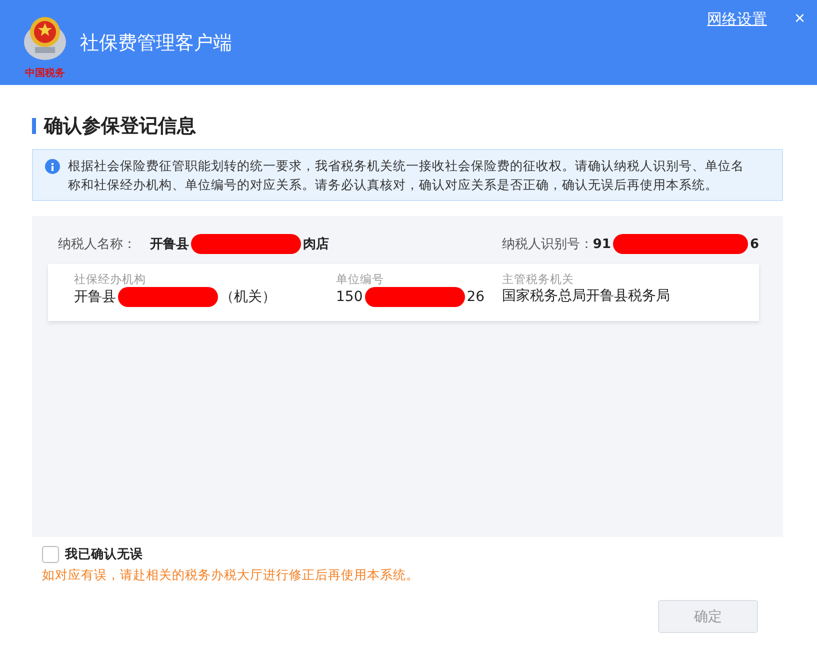 This screenshot has height=649, width=817. What do you see at coordinates (601, 244) in the screenshot?
I see `field-value: 91` at bounding box center [601, 244].